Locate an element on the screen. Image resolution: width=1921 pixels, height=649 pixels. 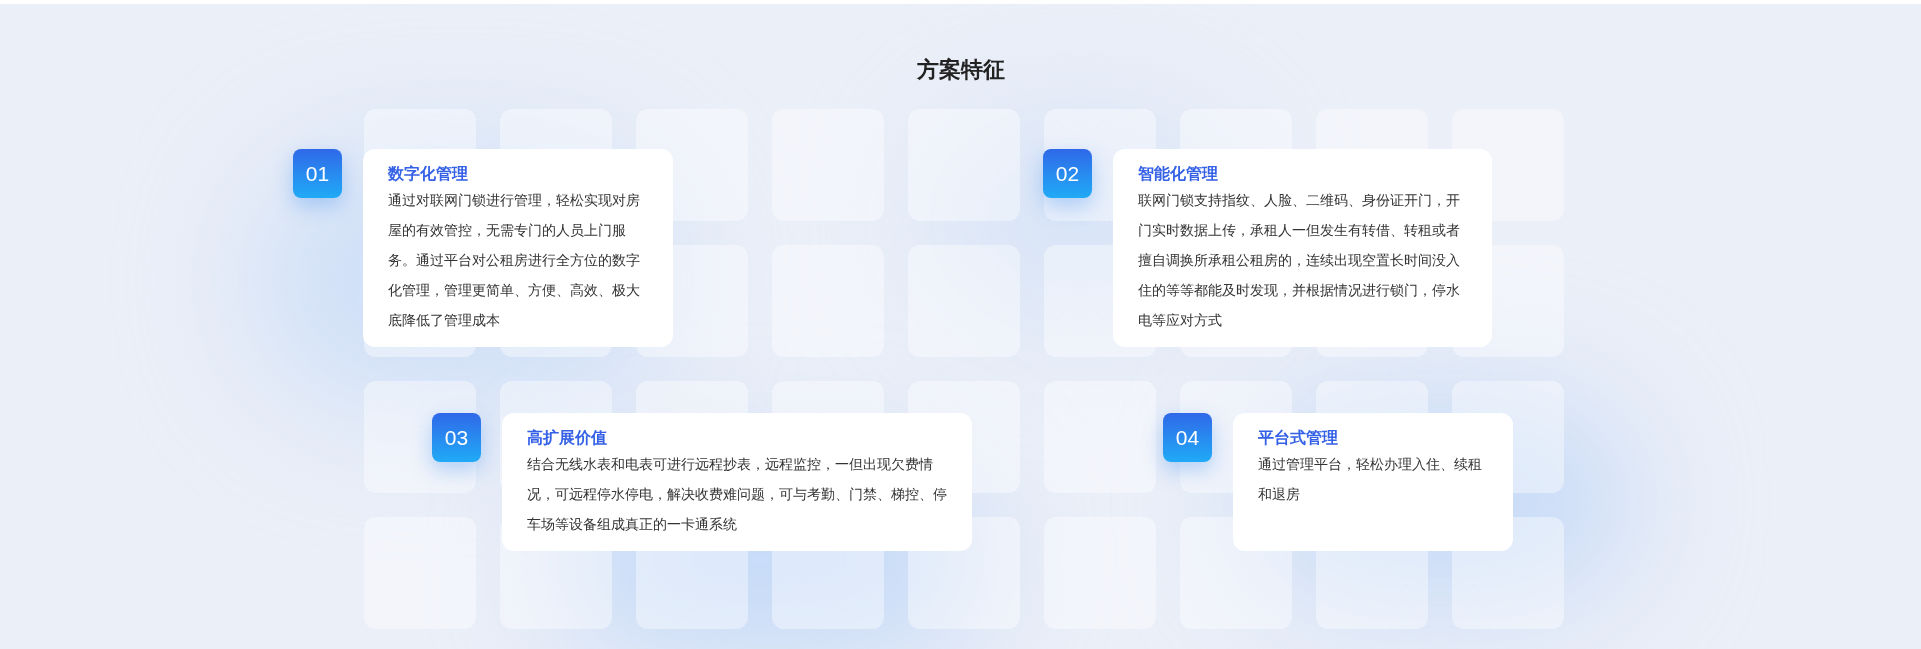
feature-title: 平台式管理 is located at coordinates (1298, 438).